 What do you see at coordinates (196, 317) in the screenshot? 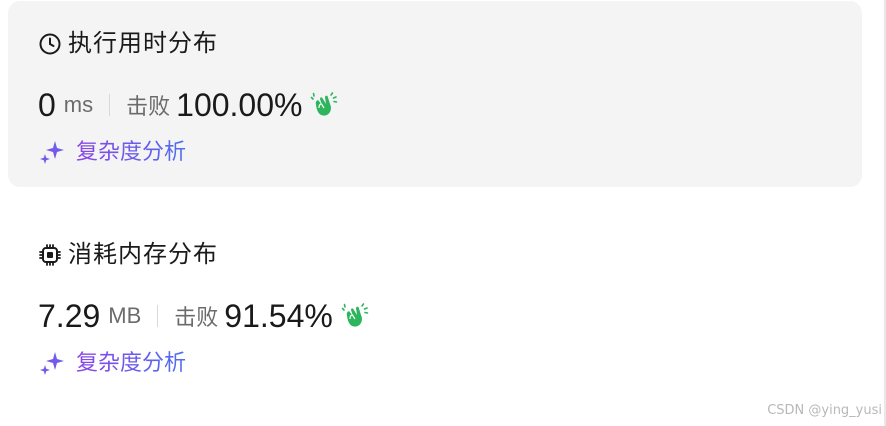
I see `memory-beat-label: 击败` at bounding box center [196, 317].